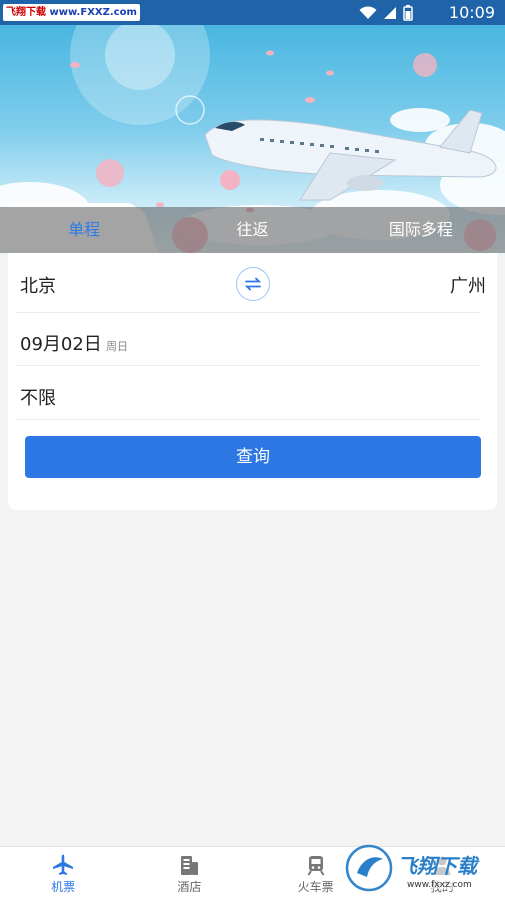 The image size is (505, 900). What do you see at coordinates (38, 398) in the screenshot?
I see `cabin-class: 不限` at bounding box center [38, 398].